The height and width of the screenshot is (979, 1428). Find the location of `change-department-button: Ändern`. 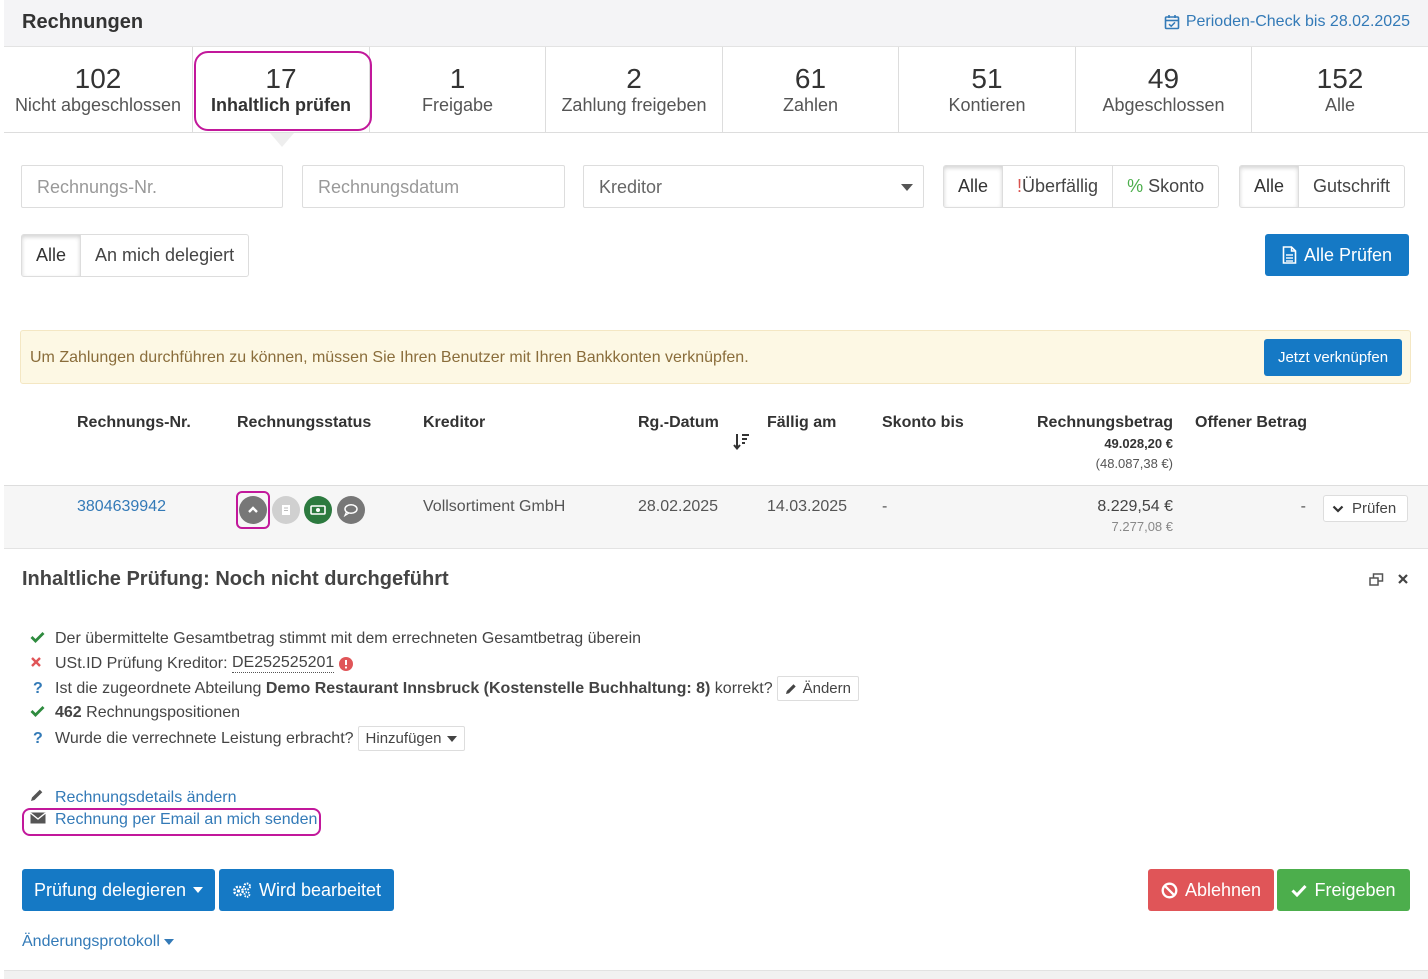

change-department-button: Ändern is located at coordinates (817, 688).